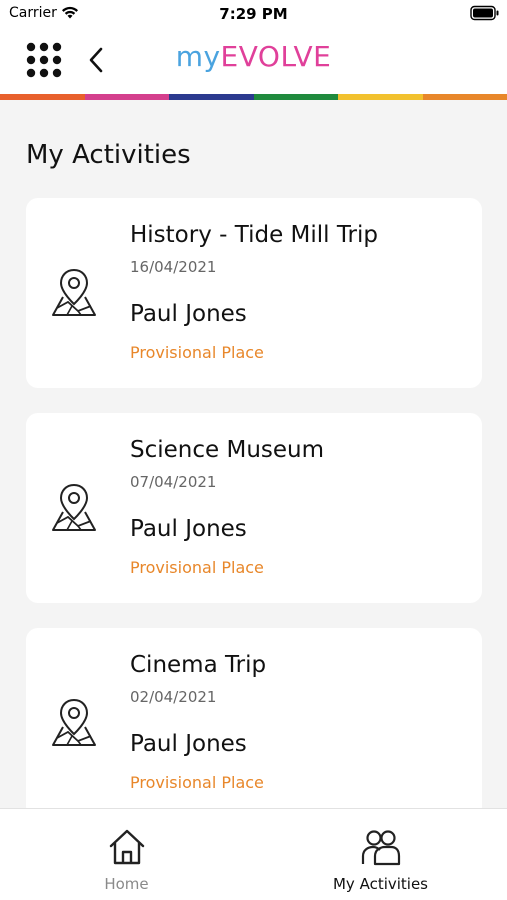  I want to click on status-bar: Carrier 7:29 PM, so click(253, 14).